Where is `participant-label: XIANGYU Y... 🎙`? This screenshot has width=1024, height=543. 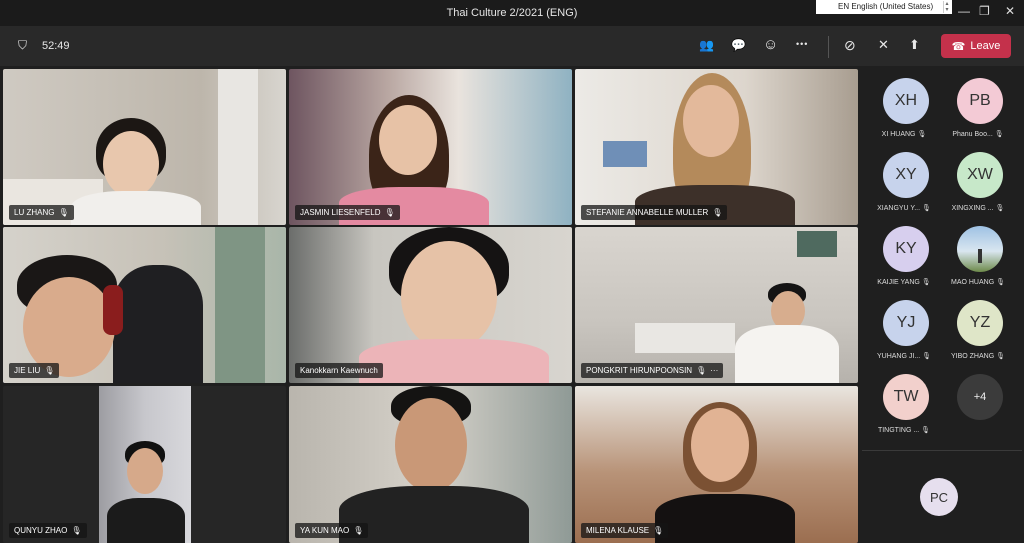
participant-label: XIANGYU Y... 🎙 is located at coordinates (904, 208).